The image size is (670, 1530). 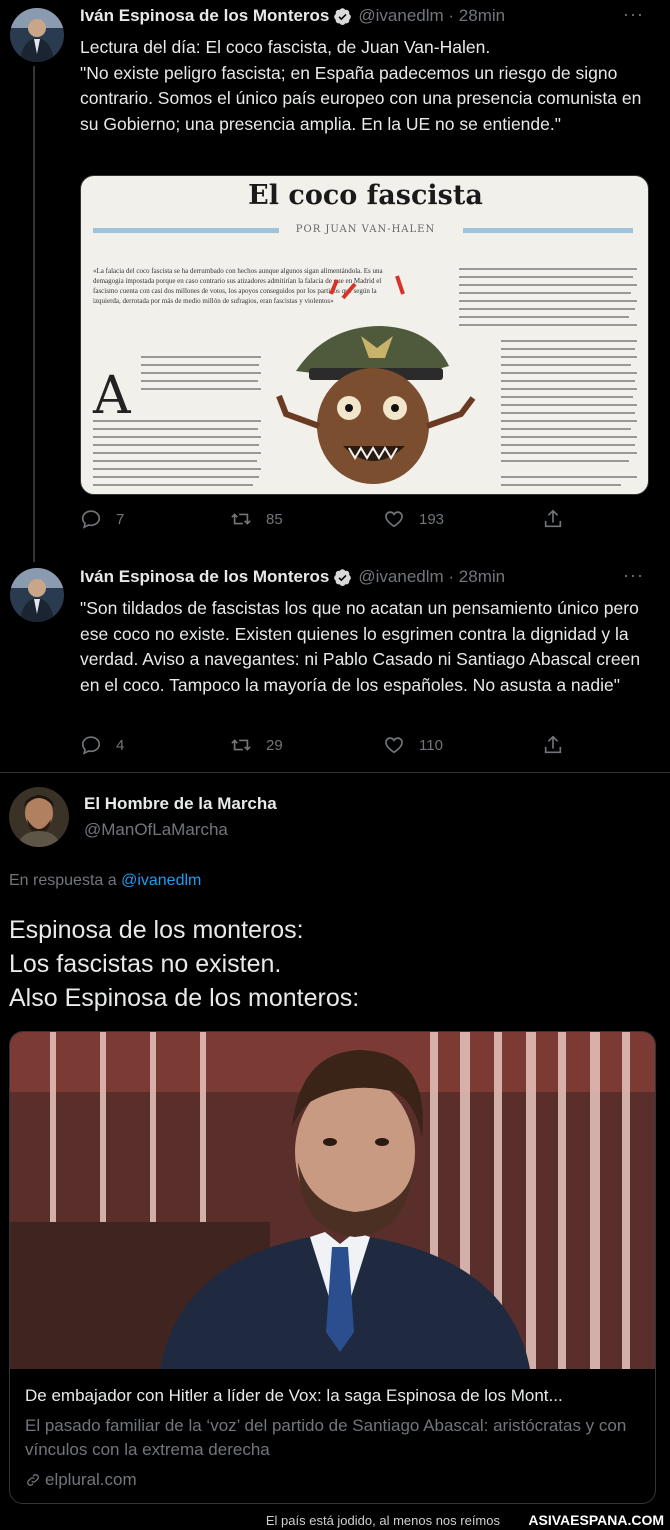 I want to click on article-body-columns, so click(x=365, y=377).